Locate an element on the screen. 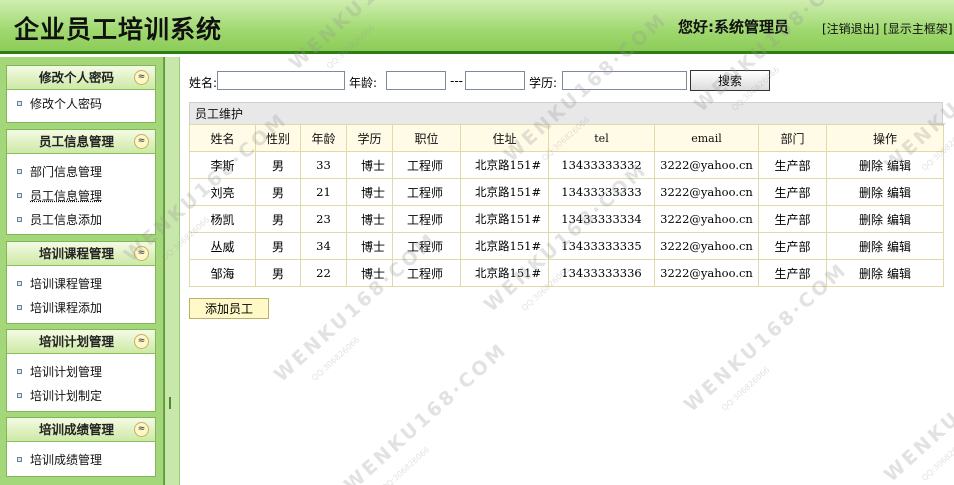 This screenshot has height=485, width=954. table-cell: 13433333336 is located at coordinates (601, 273).